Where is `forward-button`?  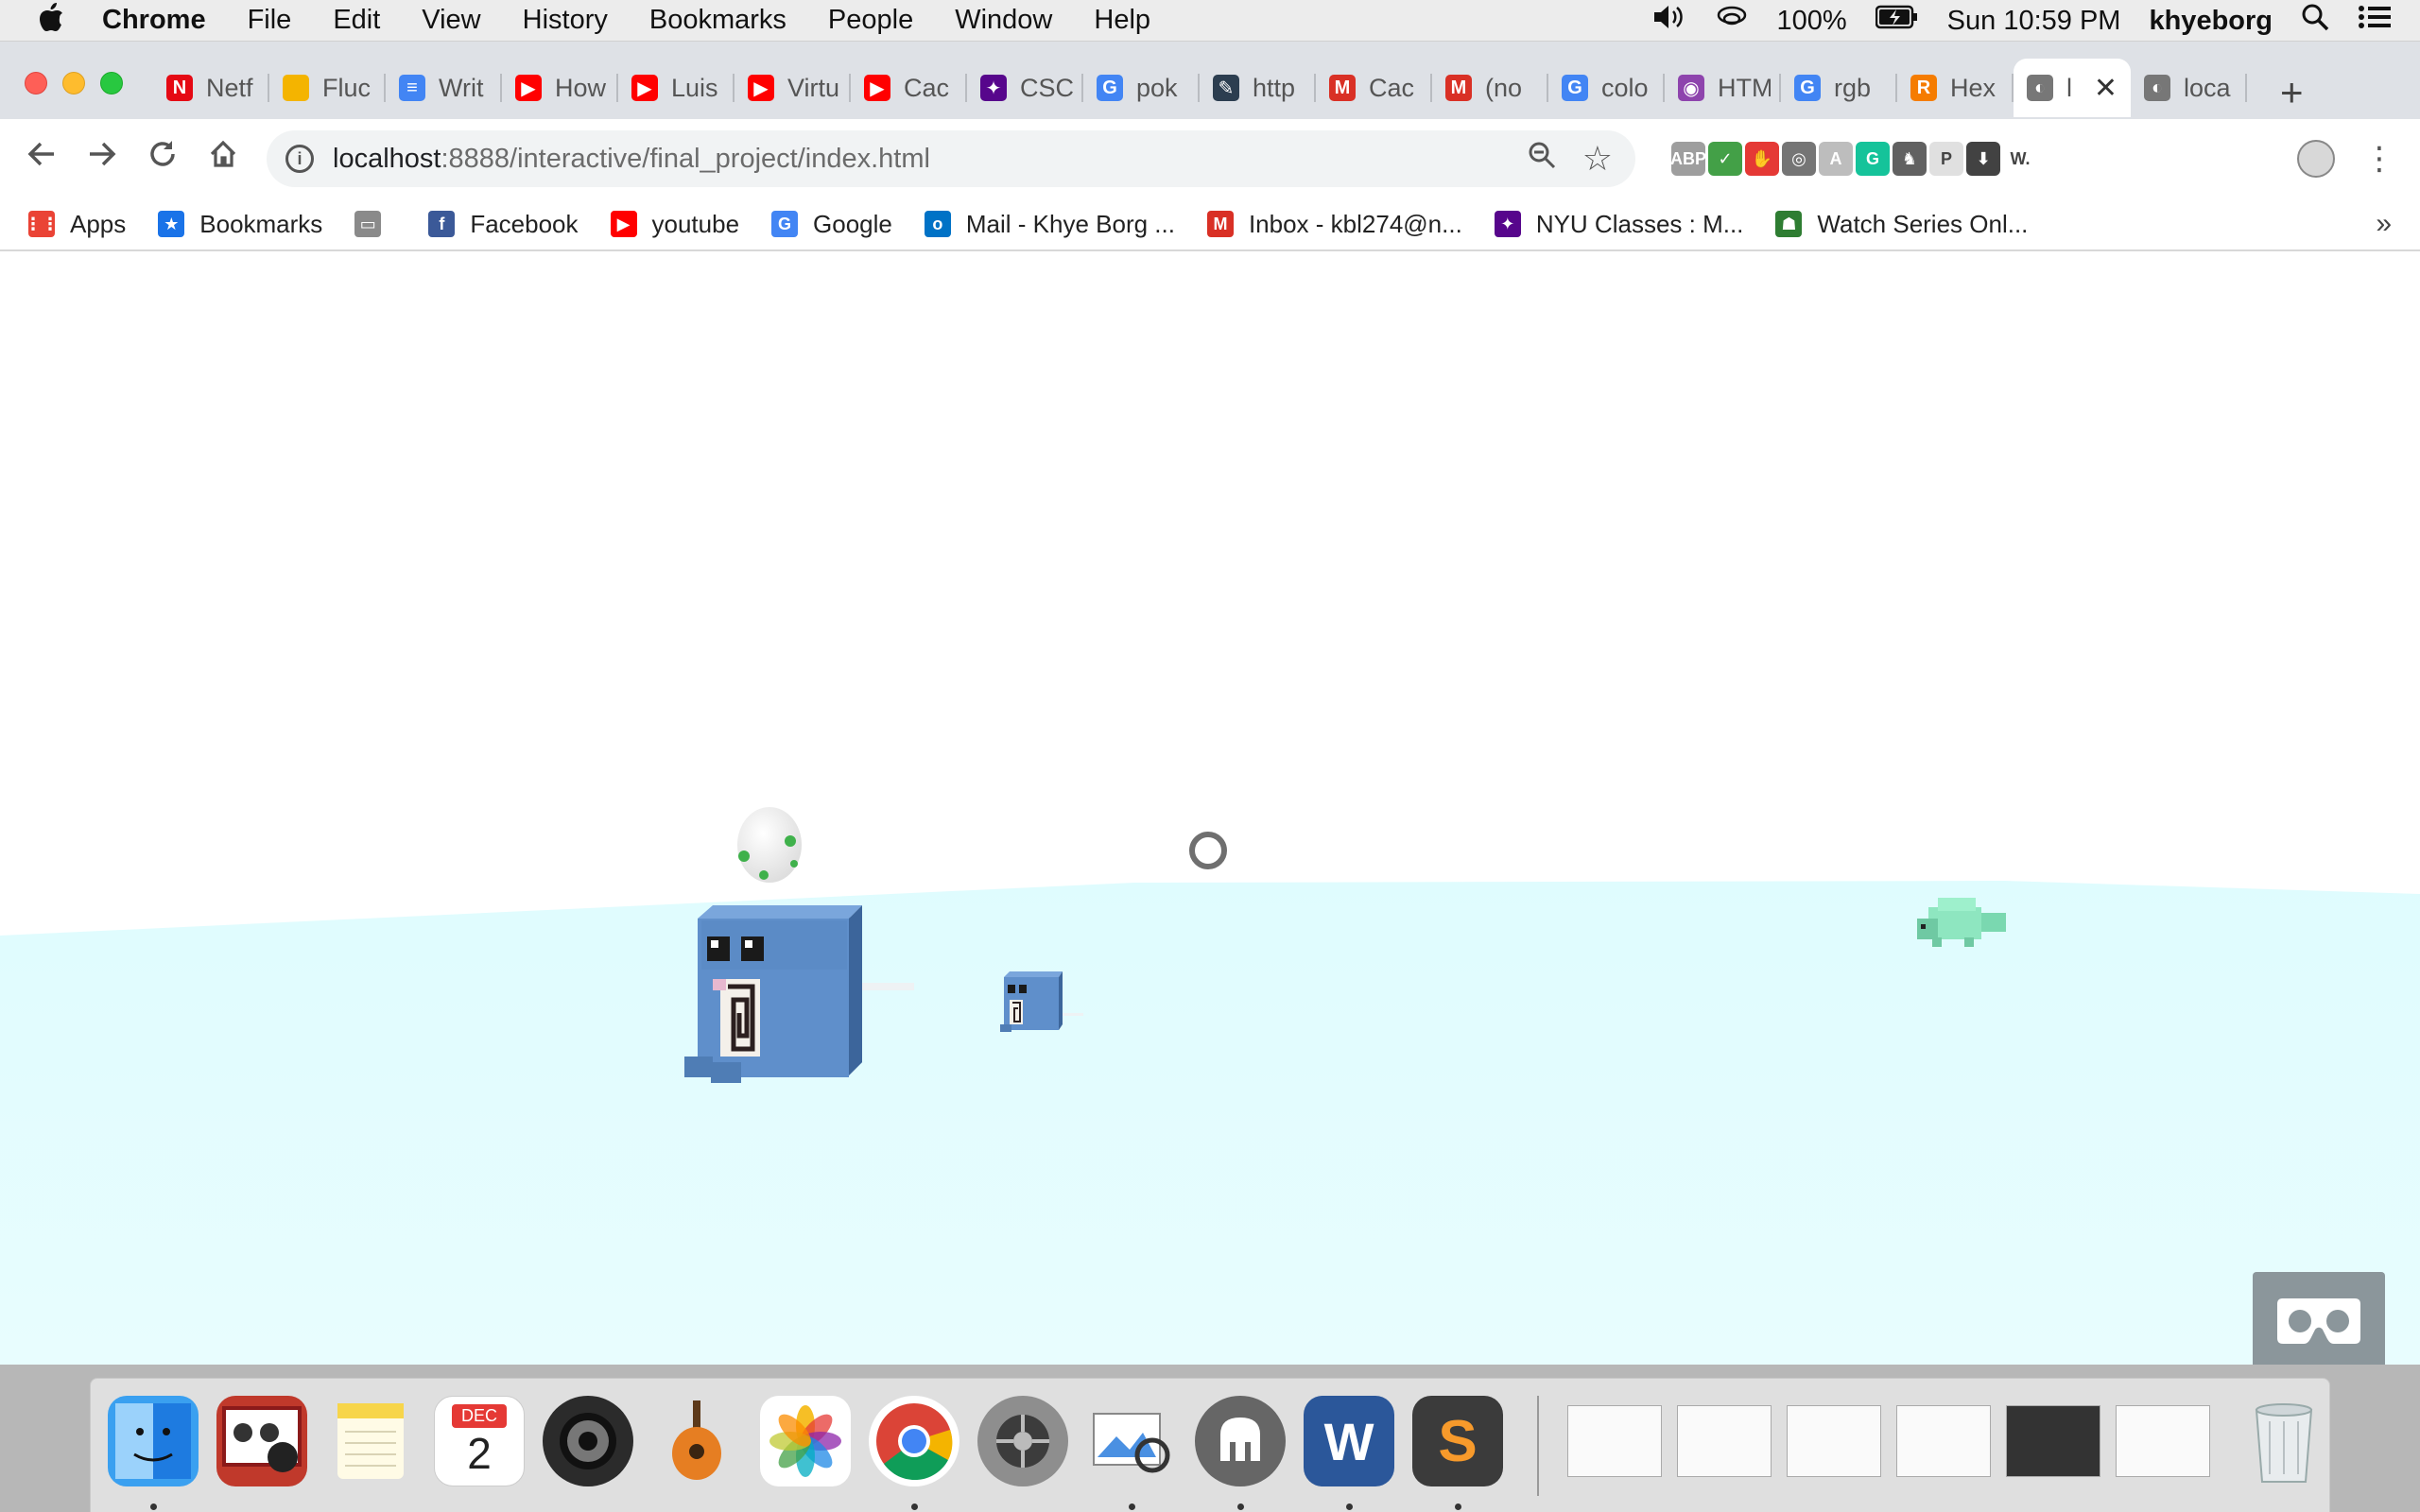
forward-button is located at coordinates (102, 158).